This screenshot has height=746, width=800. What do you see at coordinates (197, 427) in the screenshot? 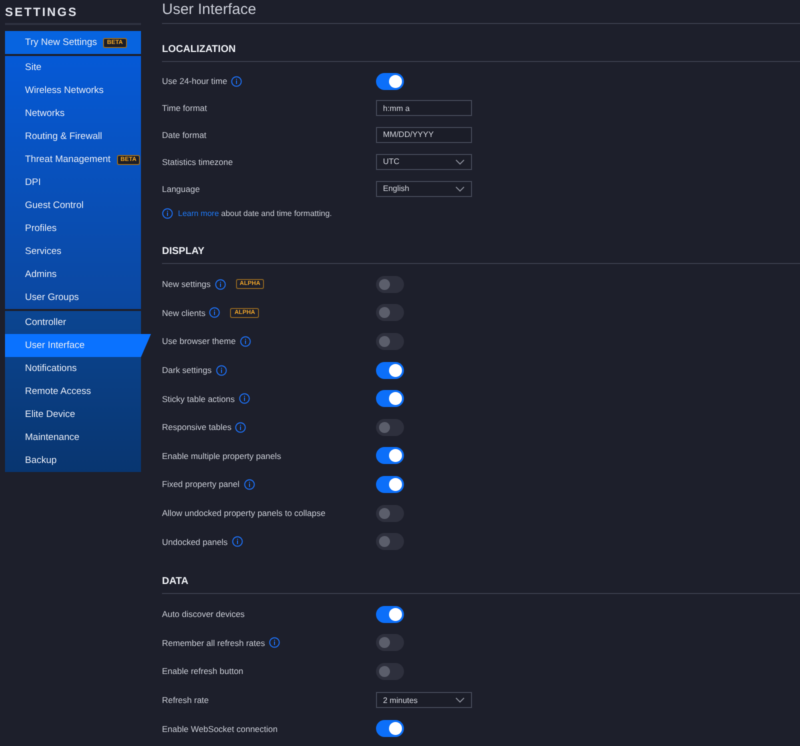
I see `setting-label: Responsive tables` at bounding box center [197, 427].